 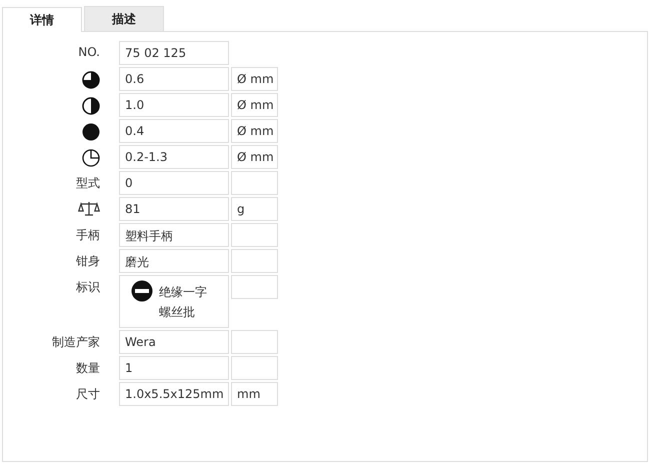 I want to click on filled-circle-icon, so click(x=91, y=132).